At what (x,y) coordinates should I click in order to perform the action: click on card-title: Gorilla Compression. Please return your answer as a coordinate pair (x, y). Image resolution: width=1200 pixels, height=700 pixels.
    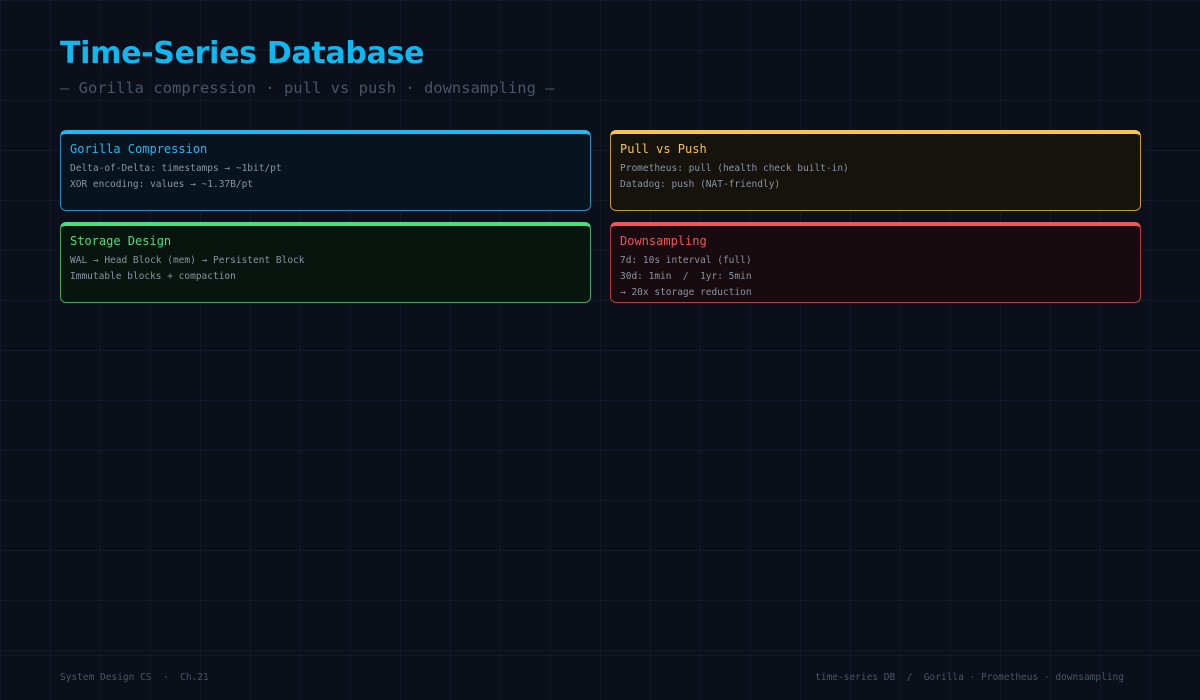
    Looking at the image, I should click on (139, 149).